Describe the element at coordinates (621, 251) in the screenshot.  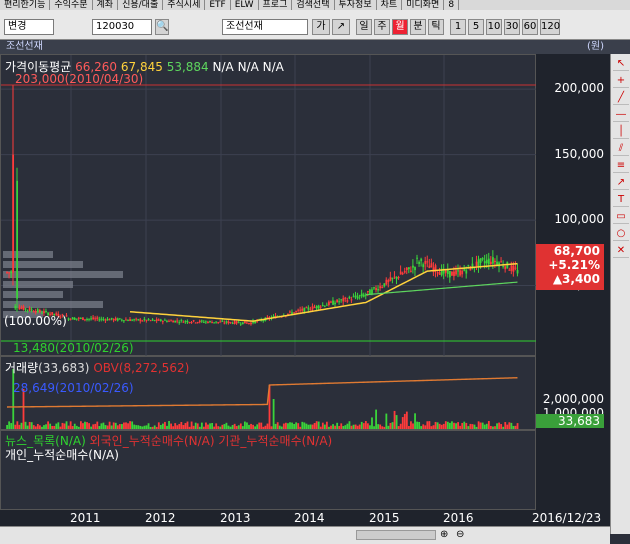
I see `eraser-icon: ✕` at that location.